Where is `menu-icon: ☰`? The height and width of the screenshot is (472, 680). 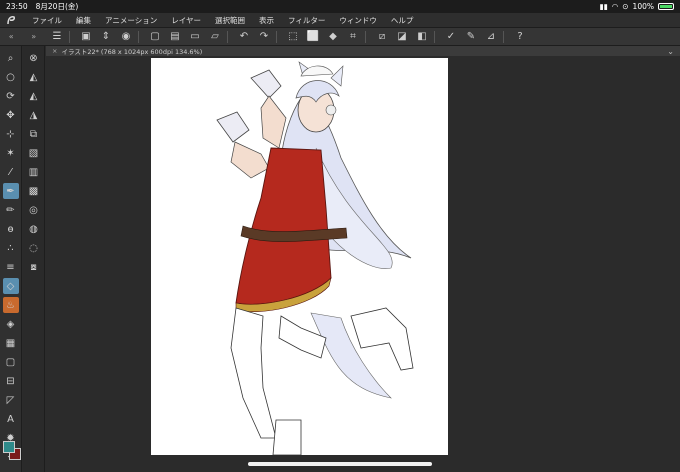 menu-icon: ☰ is located at coordinates (57, 37).